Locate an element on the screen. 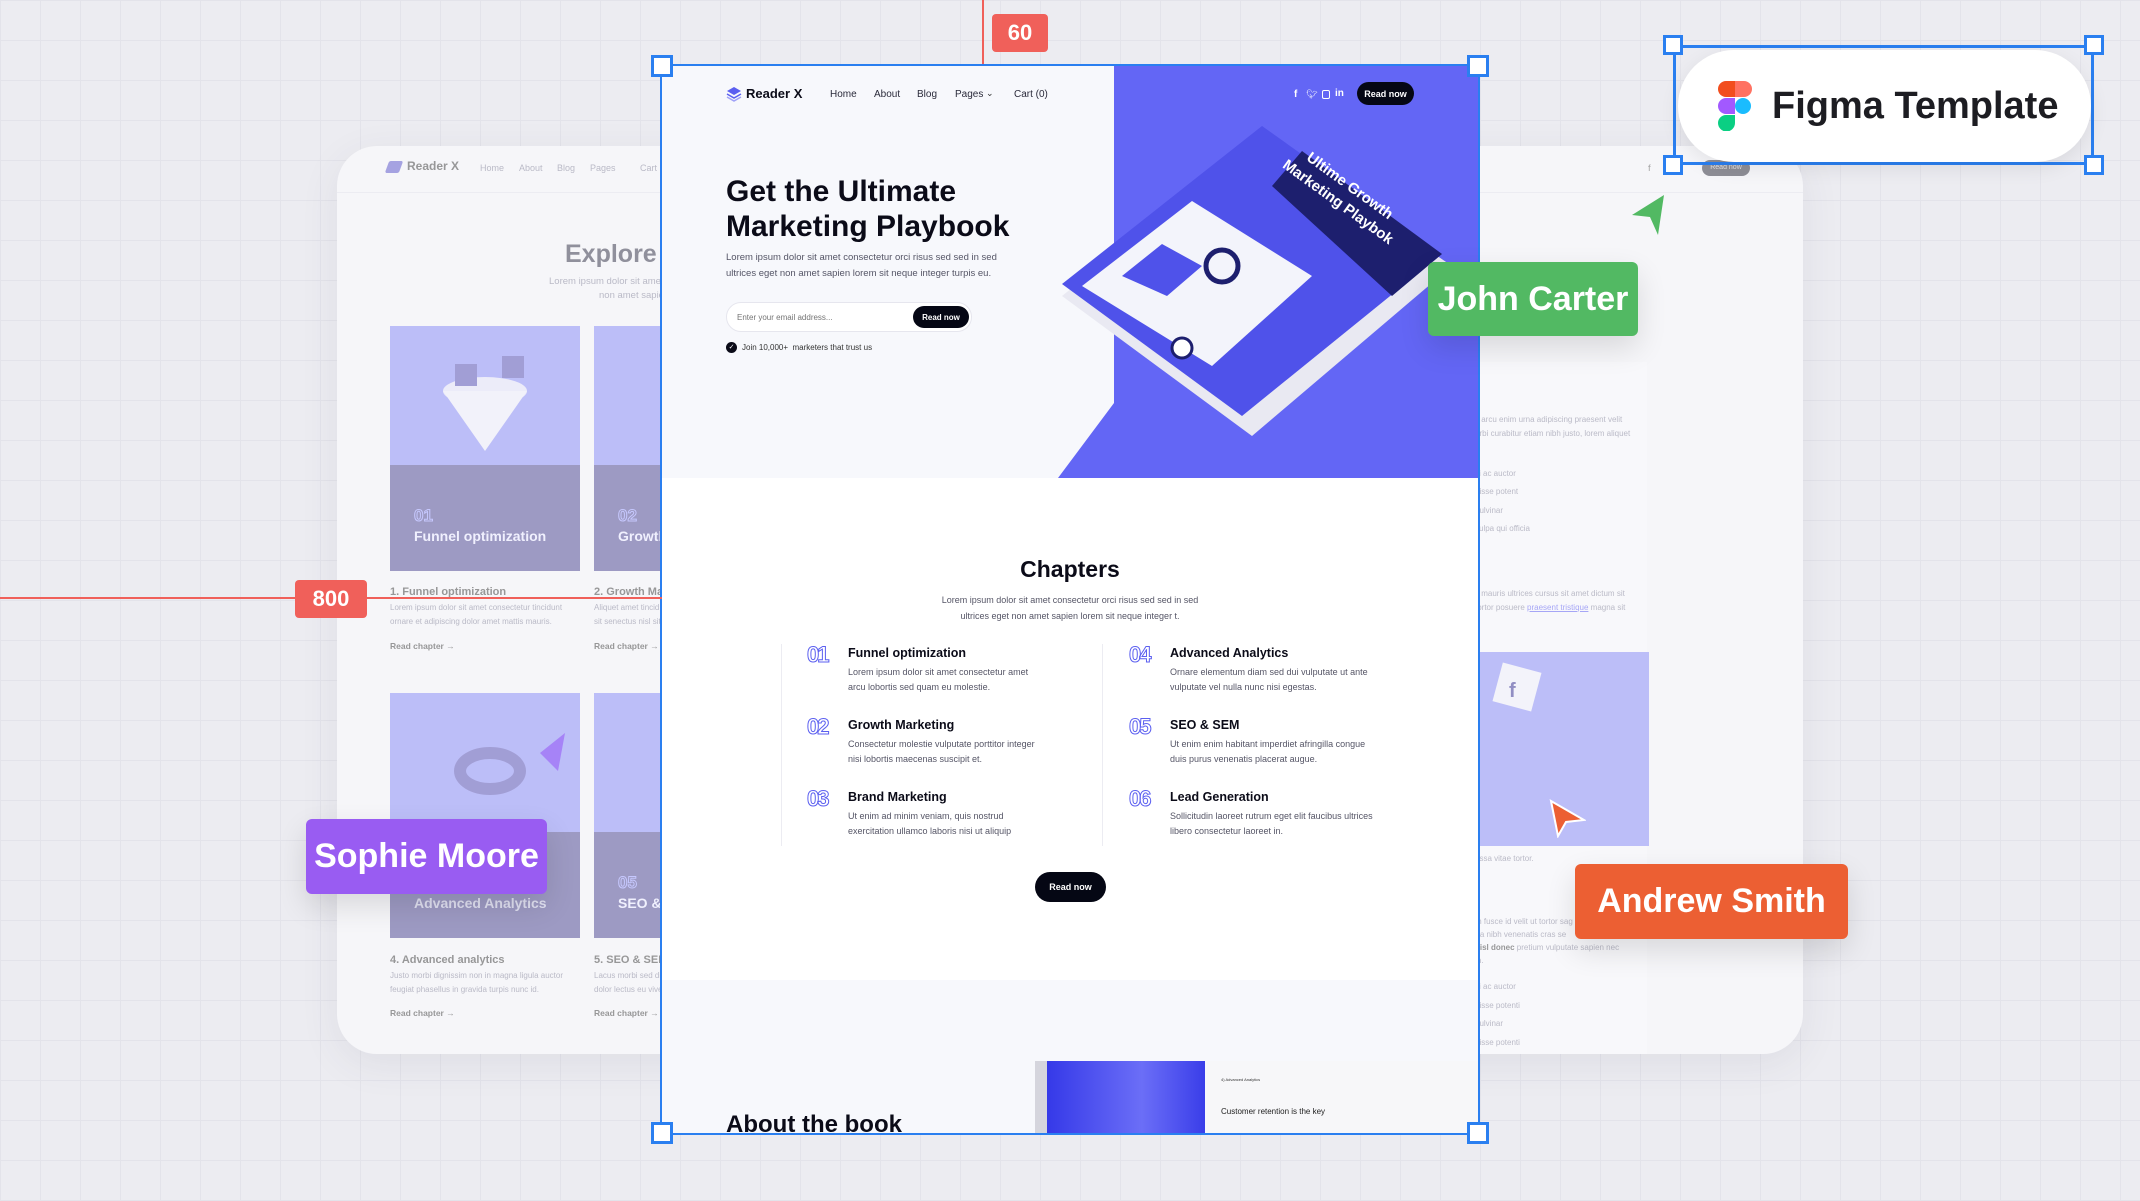  nav-cart: Cart ( is located at coordinates (651, 168).